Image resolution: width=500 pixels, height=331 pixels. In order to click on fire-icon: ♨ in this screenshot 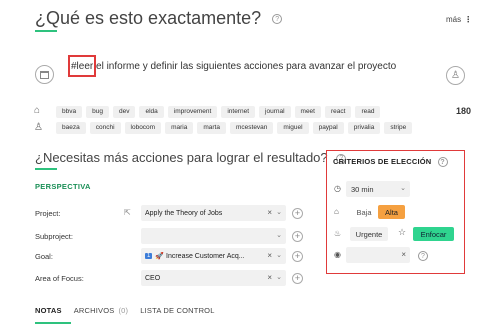, I will do `click(338, 233)`.